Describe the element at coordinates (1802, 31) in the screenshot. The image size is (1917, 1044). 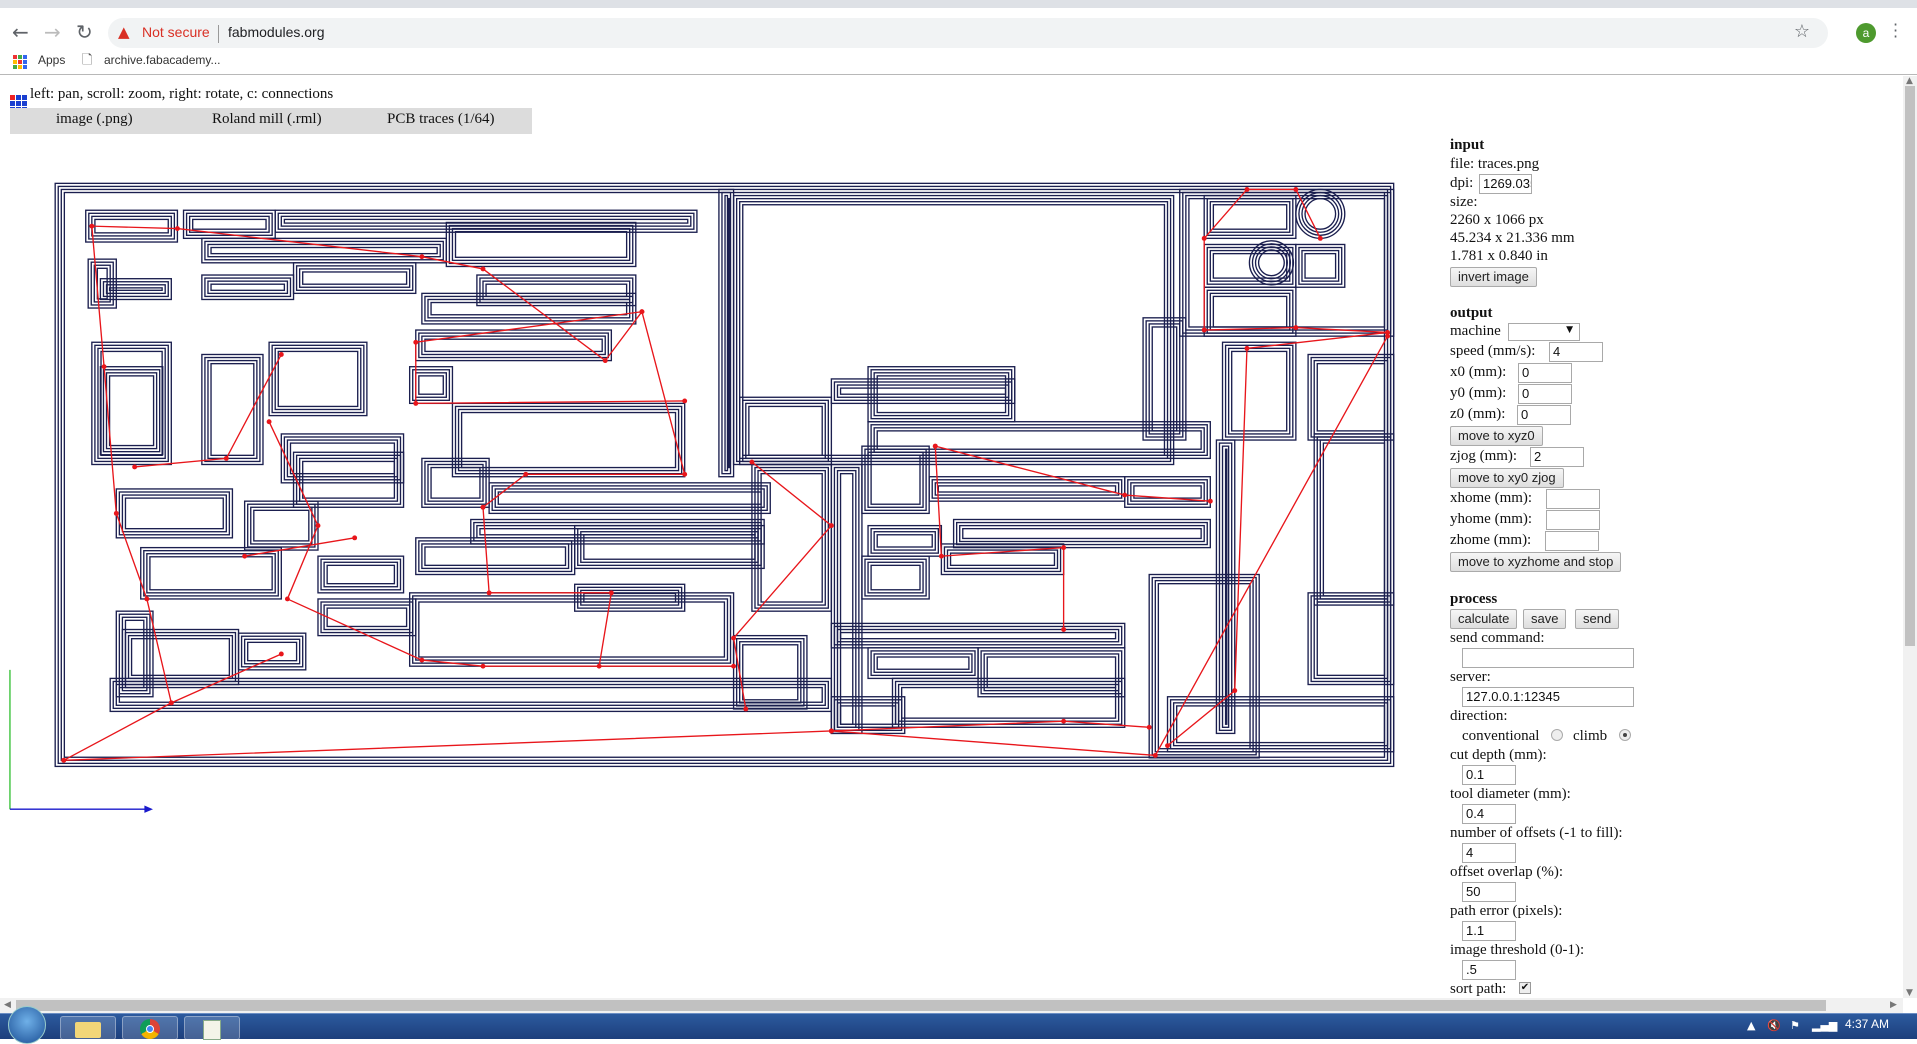
I see `bookmark-star-icon: ☆` at that location.